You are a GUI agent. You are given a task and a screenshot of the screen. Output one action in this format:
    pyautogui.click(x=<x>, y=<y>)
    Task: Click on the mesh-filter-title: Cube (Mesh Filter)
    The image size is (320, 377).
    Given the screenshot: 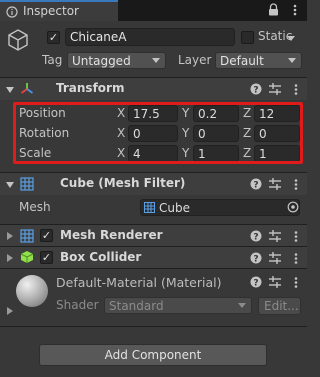 What is the action you would take?
    pyautogui.click(x=123, y=183)
    